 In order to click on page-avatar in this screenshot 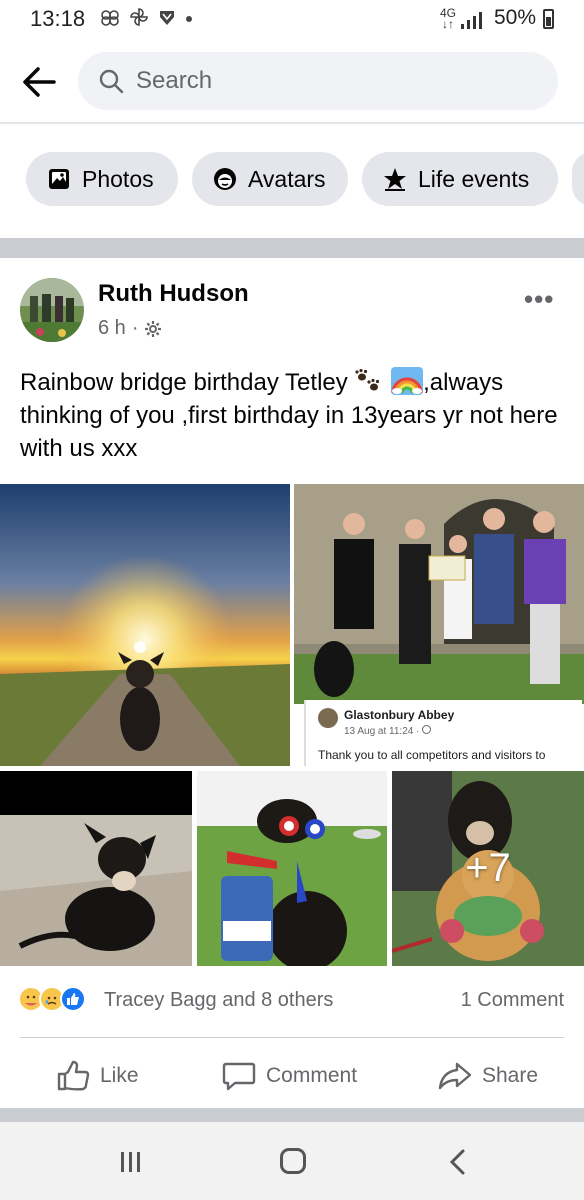, I will do `click(328, 718)`.